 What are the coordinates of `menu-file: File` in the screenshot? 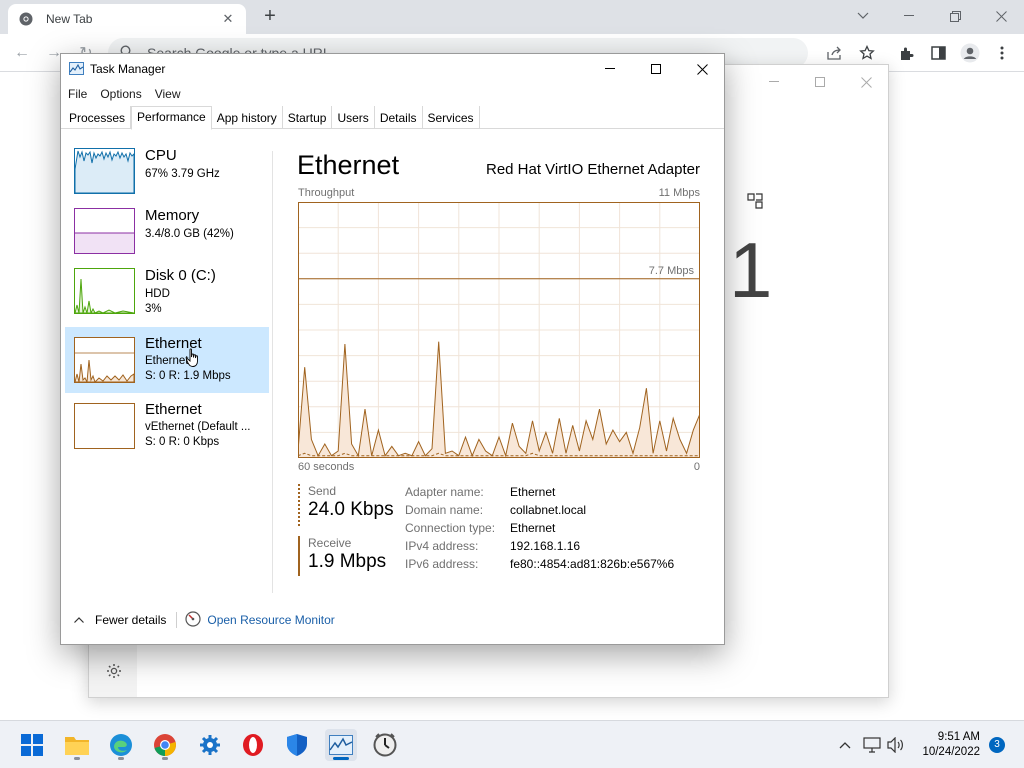 It's located at (77, 94).